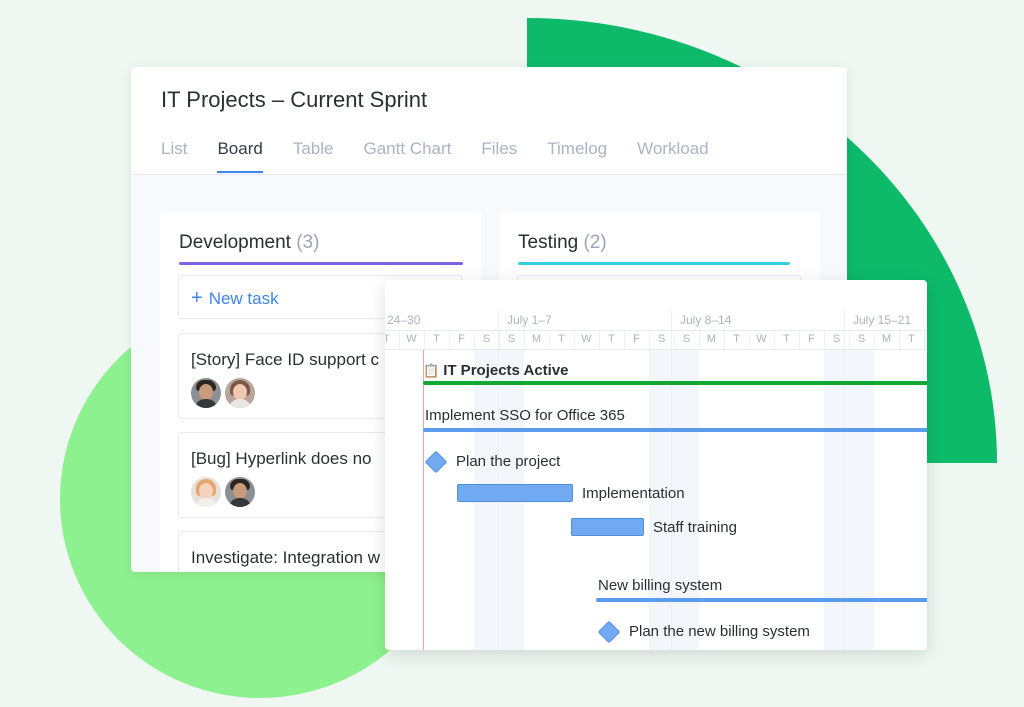 This screenshot has height=707, width=1024. Describe the element at coordinates (285, 359) in the screenshot. I see `task-title: [Story] Face ID support c` at that location.